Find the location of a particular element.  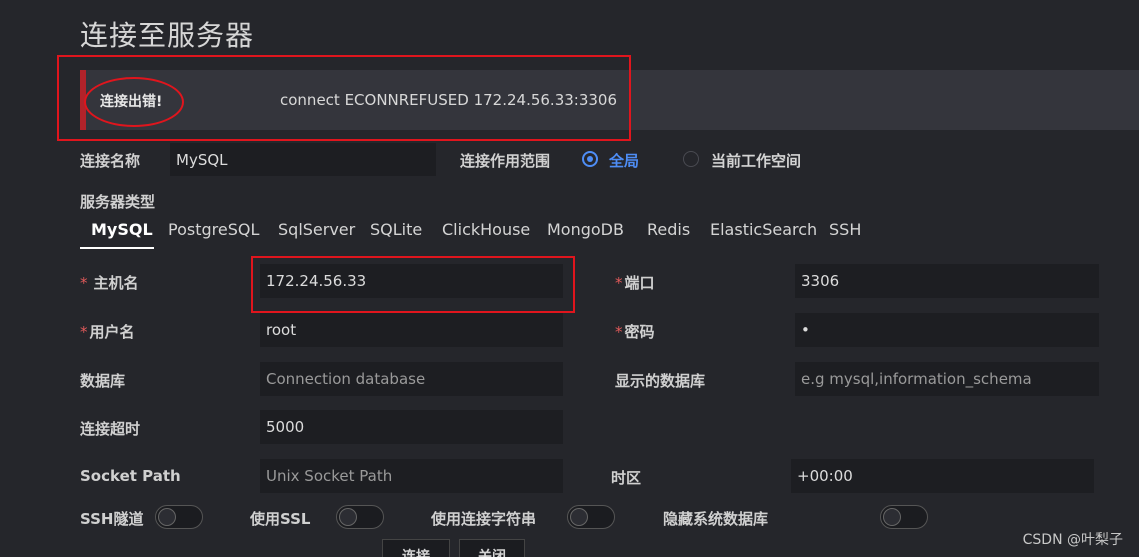

tab-mongodb: MongoDB is located at coordinates (585, 229).